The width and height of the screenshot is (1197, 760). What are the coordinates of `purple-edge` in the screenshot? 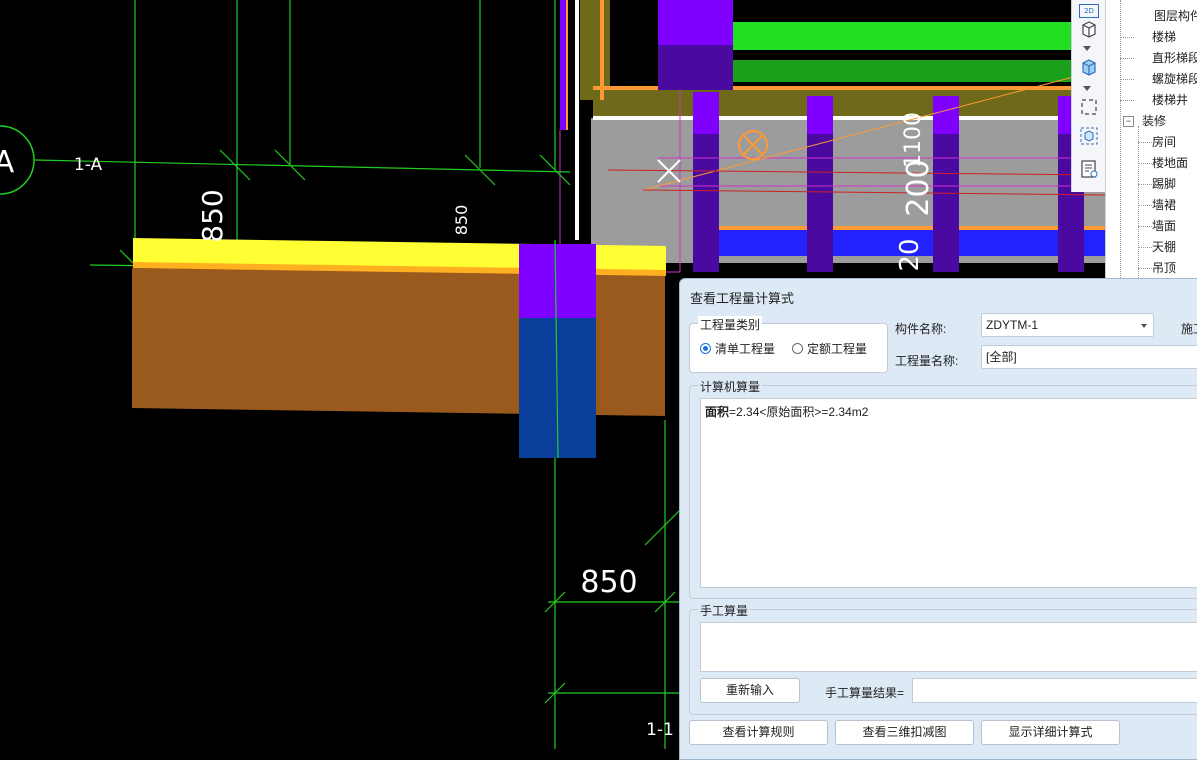 It's located at (563, 65).